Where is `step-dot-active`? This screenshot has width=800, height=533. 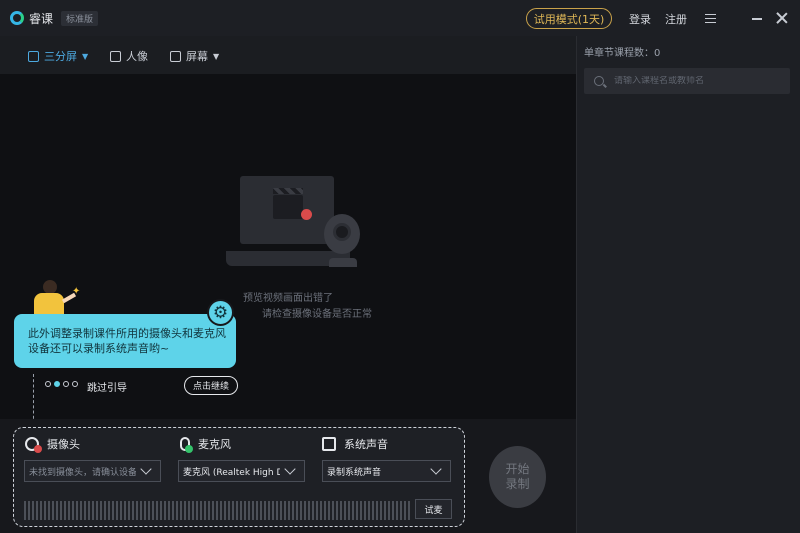 step-dot-active is located at coordinates (57, 384).